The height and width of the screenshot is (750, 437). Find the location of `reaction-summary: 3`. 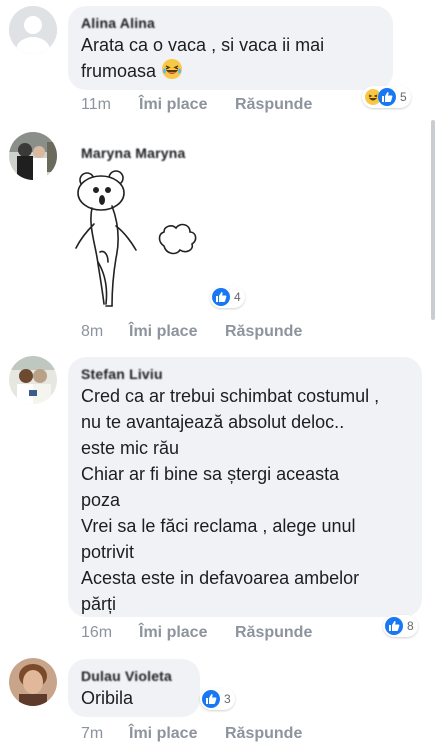

reaction-summary: 3 is located at coordinates (217, 699).